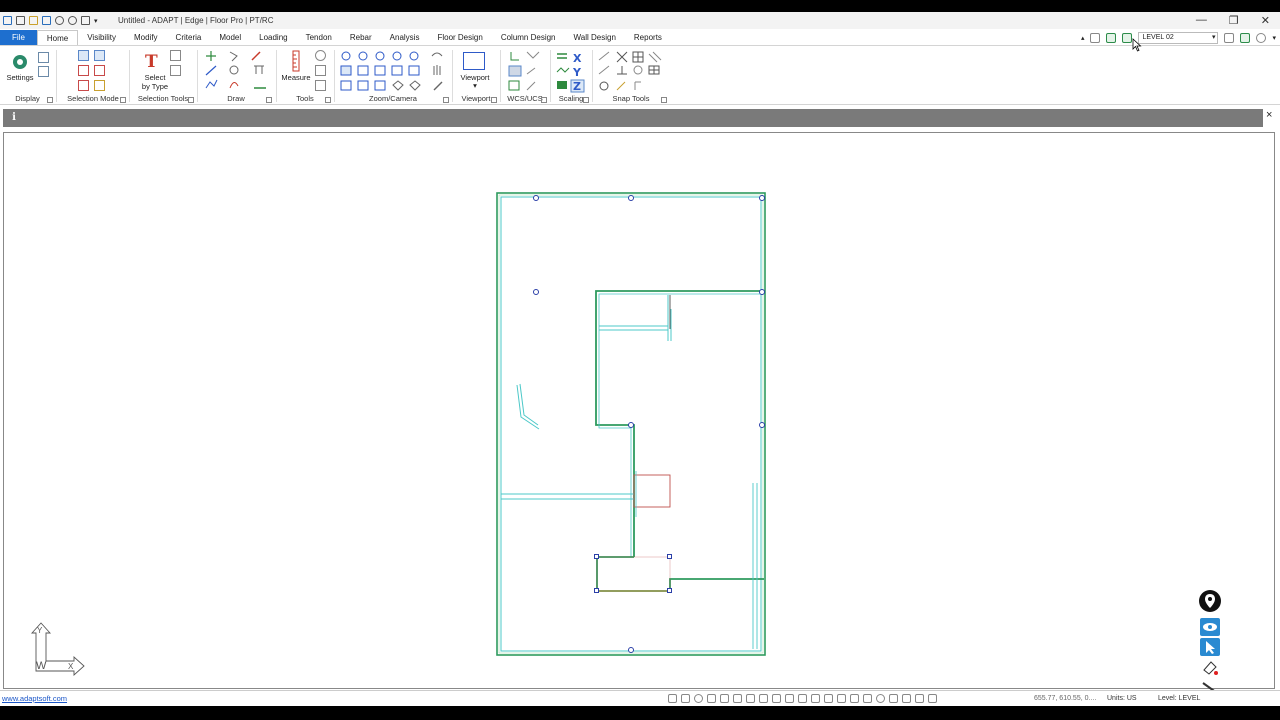 The image size is (1280, 720). I want to click on draw-tools-icons, so click(237, 72).